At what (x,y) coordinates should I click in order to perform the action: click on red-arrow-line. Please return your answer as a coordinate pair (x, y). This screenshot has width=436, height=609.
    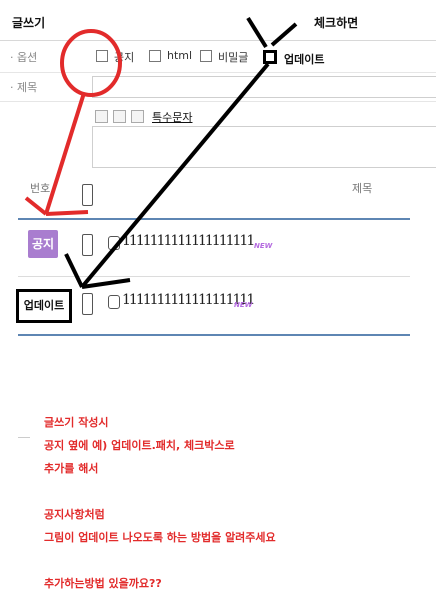
    Looking at the image, I should click on (65, 153).